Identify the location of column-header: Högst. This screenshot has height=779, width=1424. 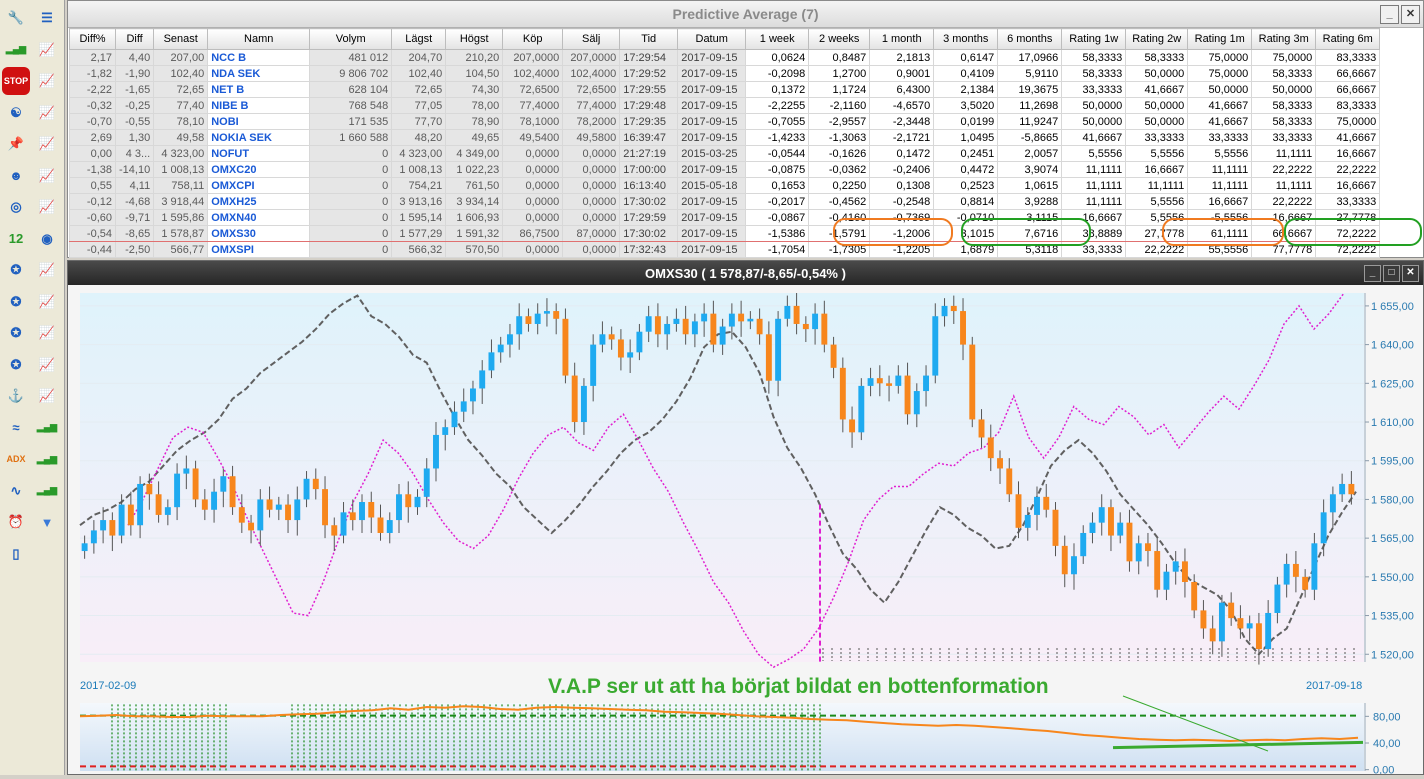
(474, 39).